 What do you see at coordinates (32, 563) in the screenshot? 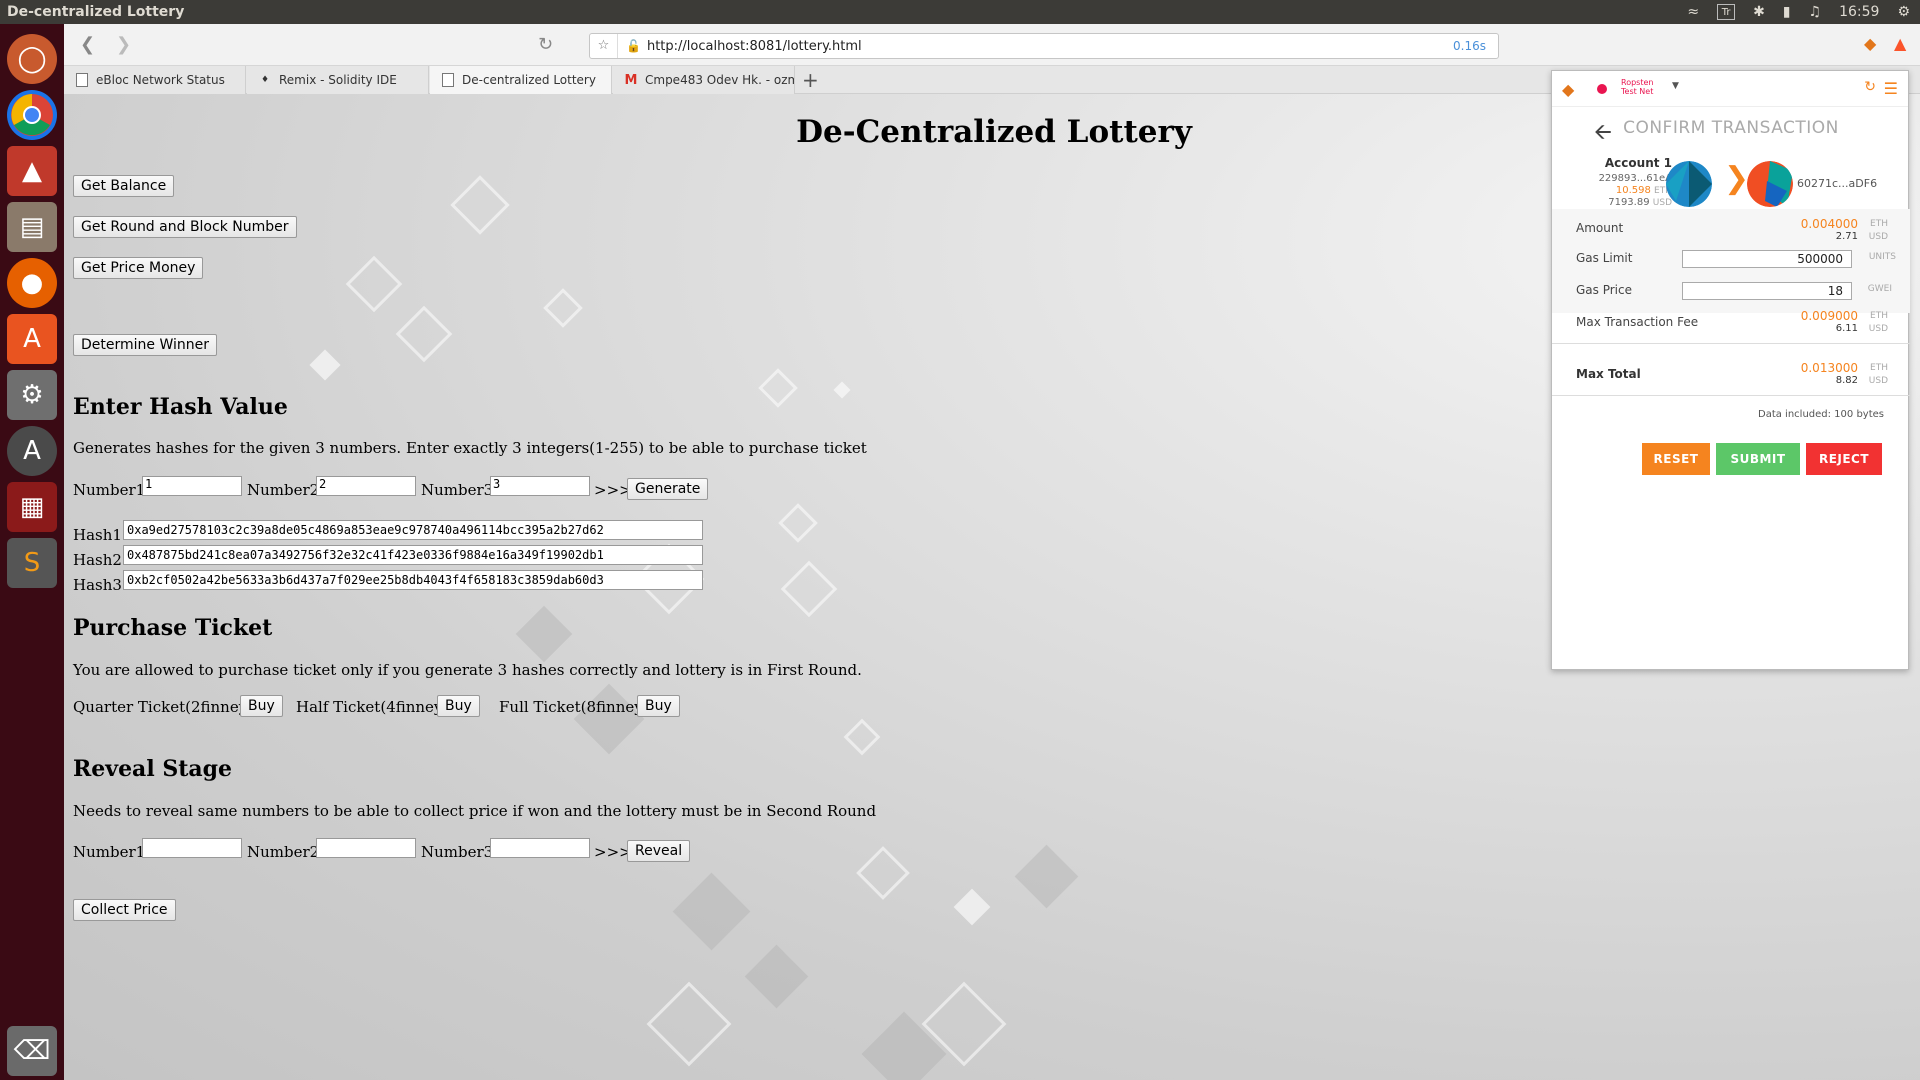
I see `sublime-text-icon: S` at bounding box center [32, 563].